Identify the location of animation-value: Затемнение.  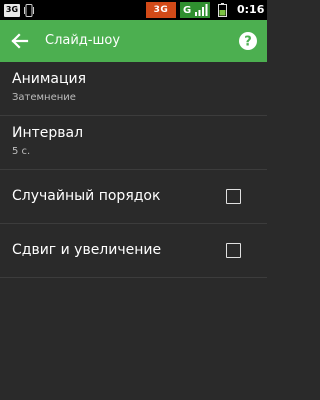
(44, 97).